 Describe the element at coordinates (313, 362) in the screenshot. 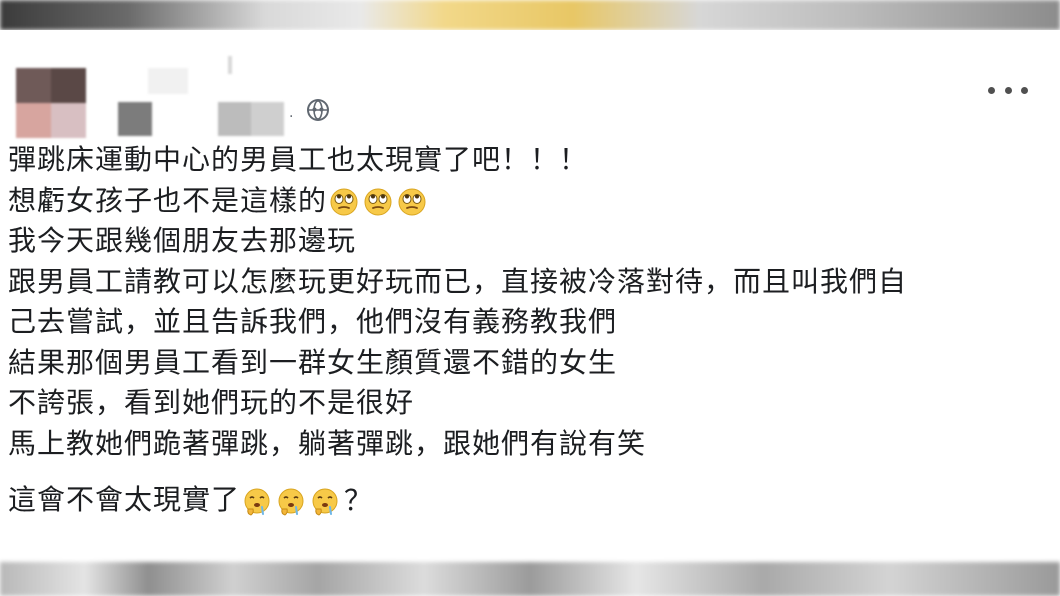

I see `post-line-6: 結果那個男員工看到一群女生顏質還不錯的女生` at that location.